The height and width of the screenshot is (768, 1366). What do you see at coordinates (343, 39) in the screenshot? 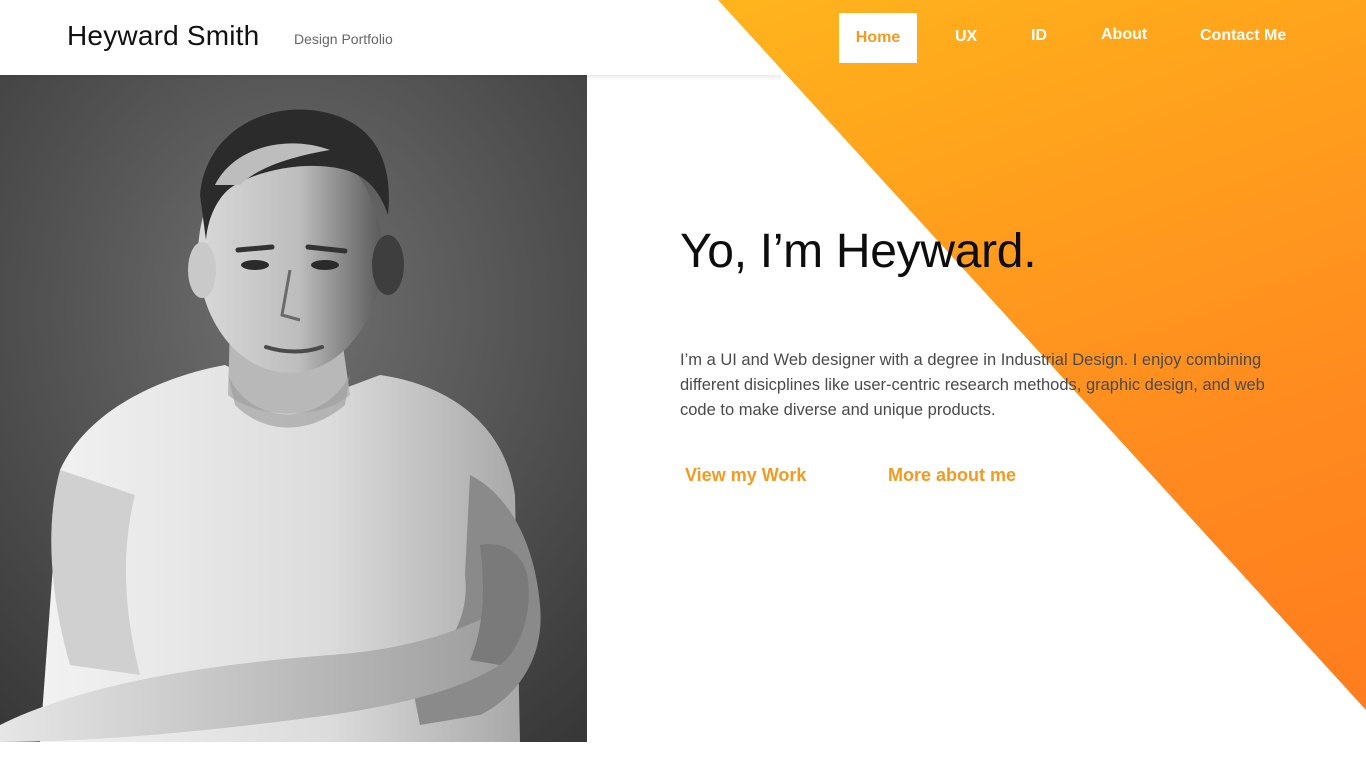
I see `site-tagline: Design Portfolio` at bounding box center [343, 39].